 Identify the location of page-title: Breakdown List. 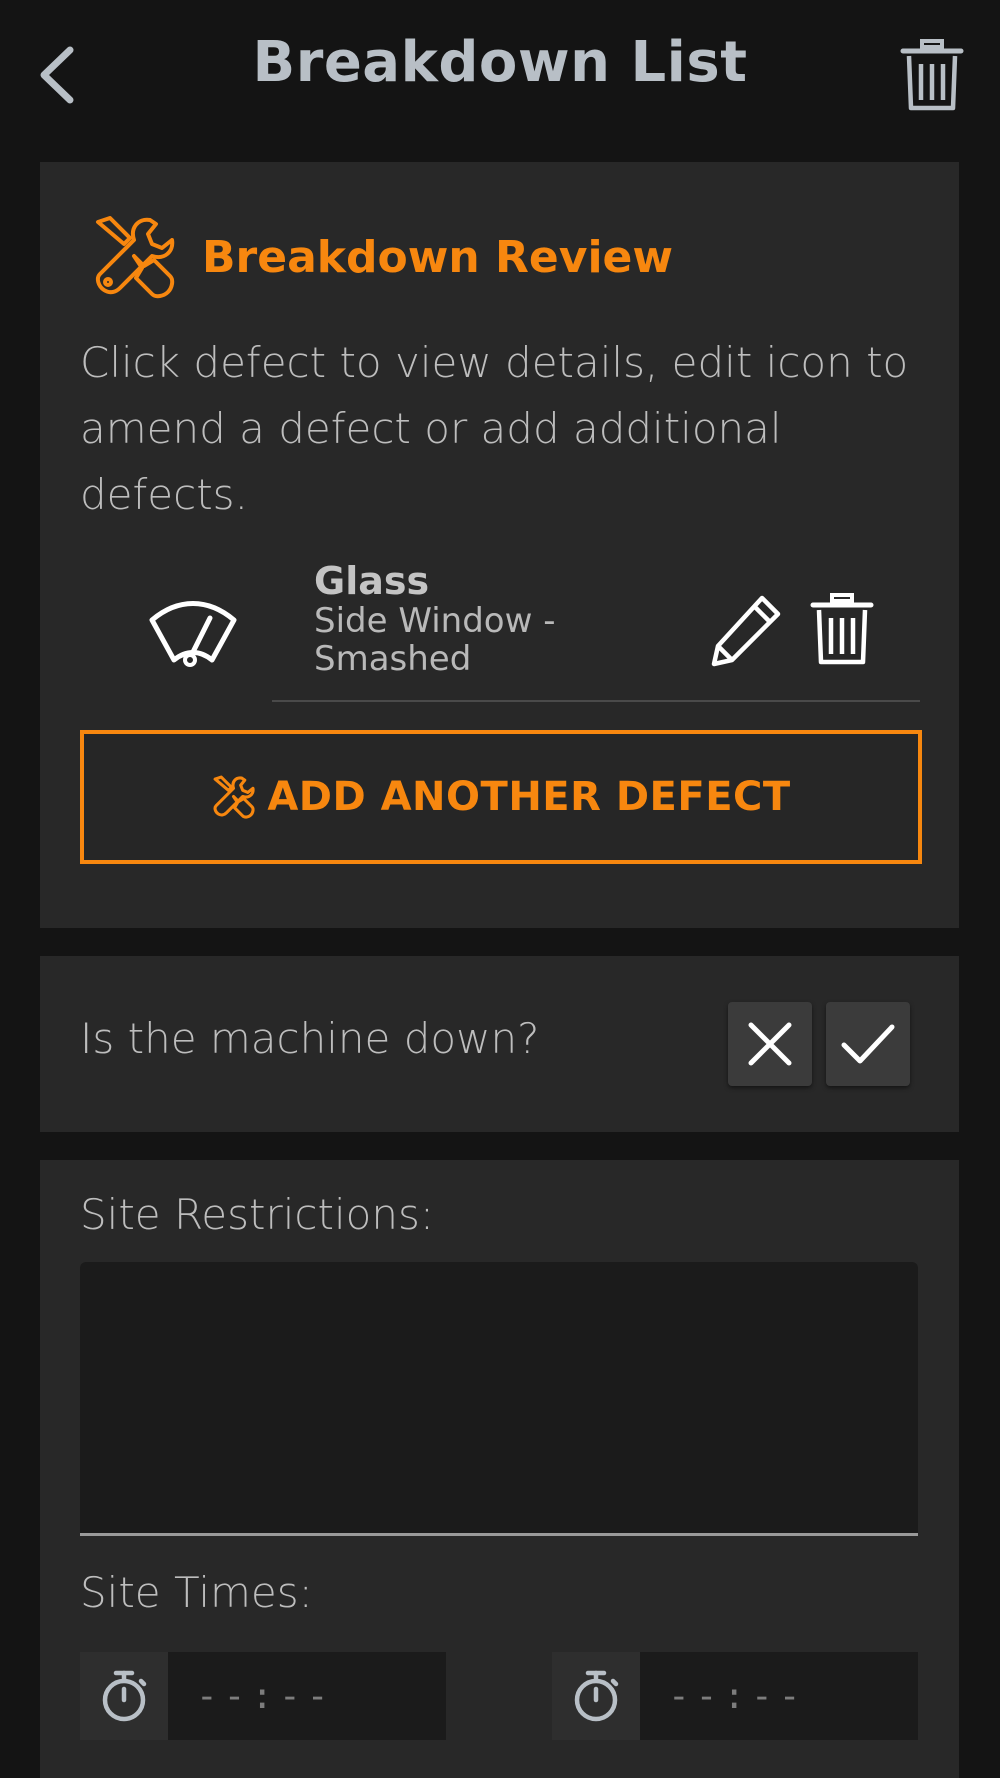
(500, 62).